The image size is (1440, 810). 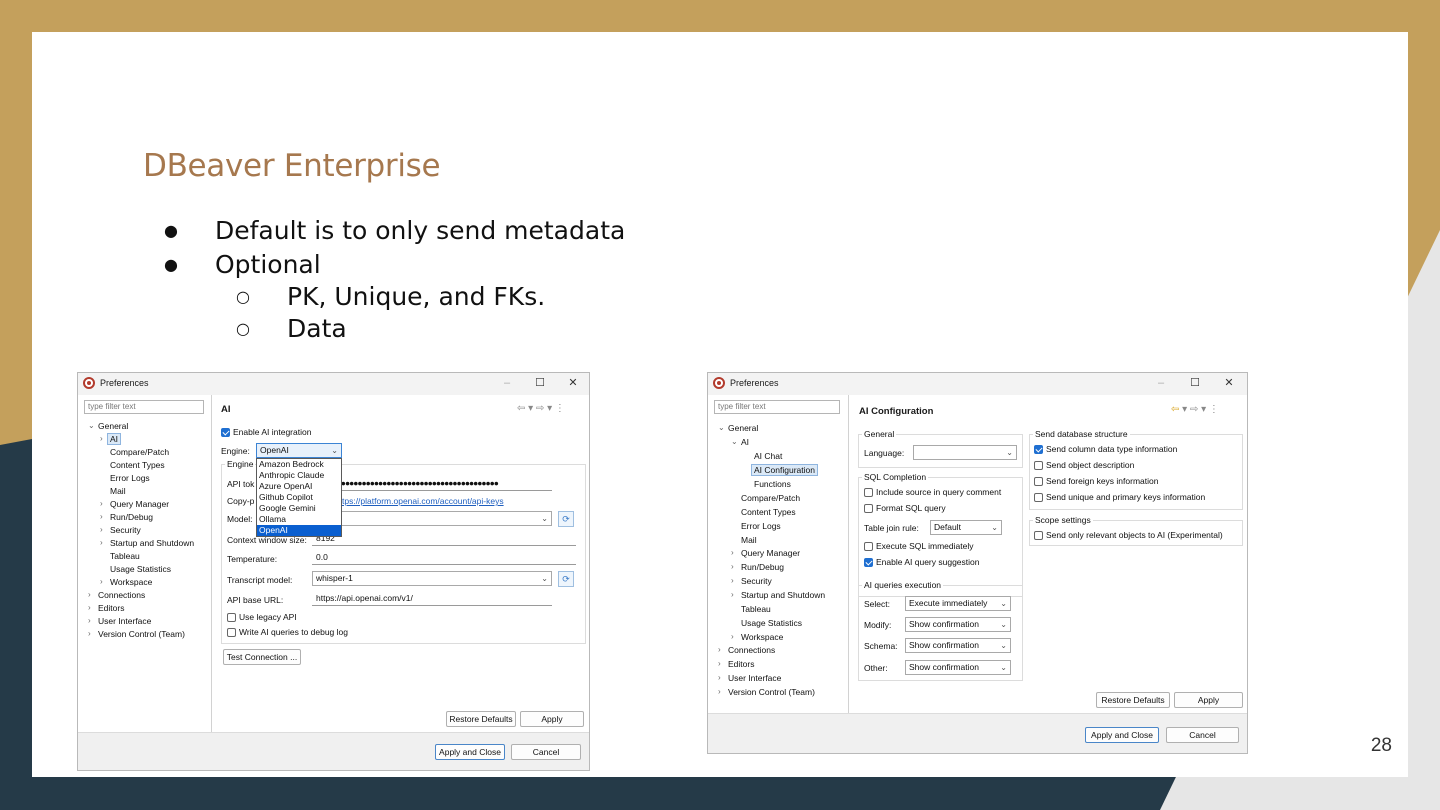 I want to click on checkbox-checked-icon, so click(x=868, y=562).